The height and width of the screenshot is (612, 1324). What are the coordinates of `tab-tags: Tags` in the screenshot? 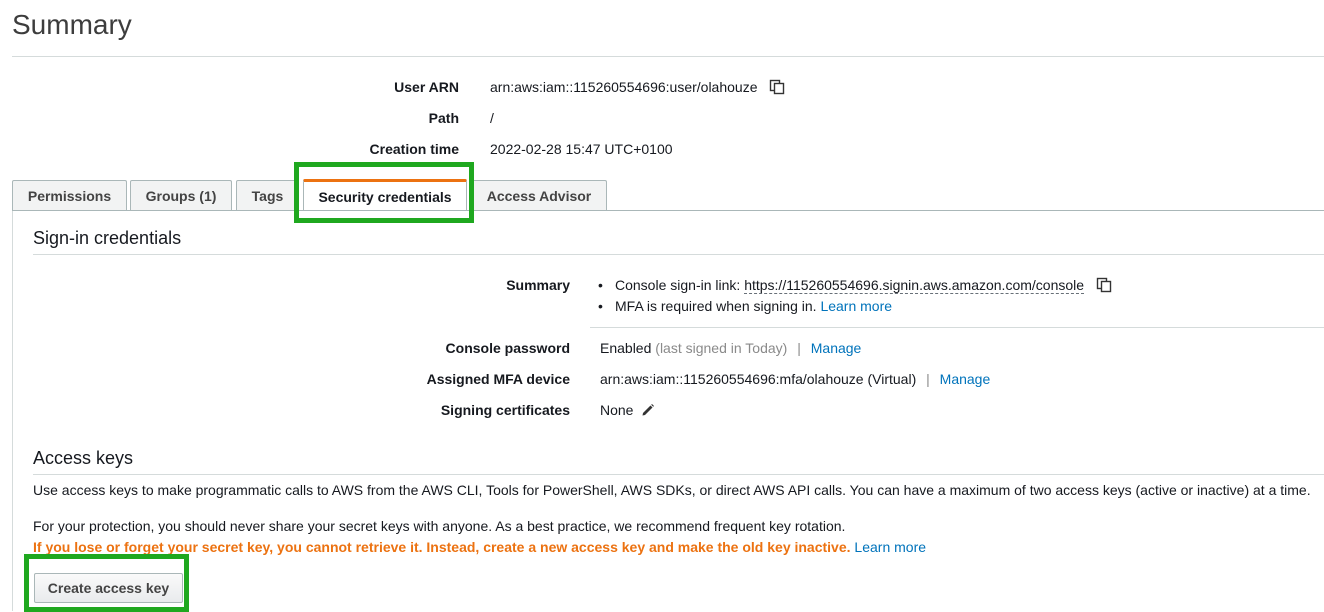 It's located at (267, 195).